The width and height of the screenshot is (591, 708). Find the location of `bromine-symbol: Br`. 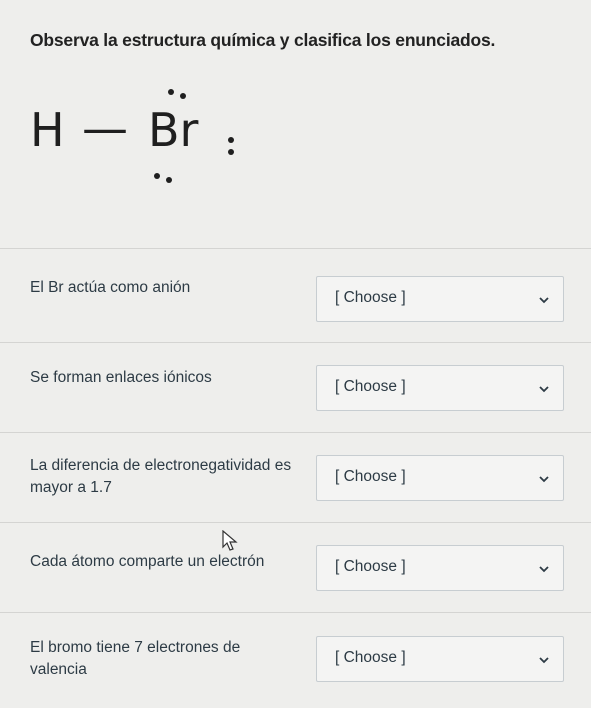

bromine-symbol: Br is located at coordinates (173, 130).